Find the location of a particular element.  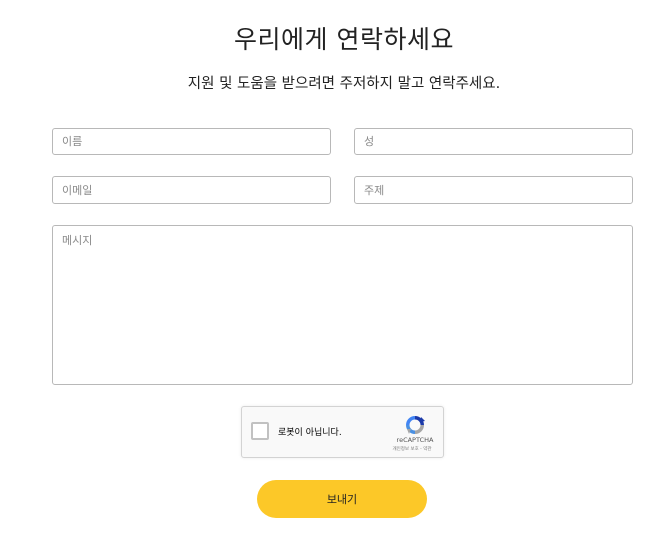

subject-input is located at coordinates (493, 190).